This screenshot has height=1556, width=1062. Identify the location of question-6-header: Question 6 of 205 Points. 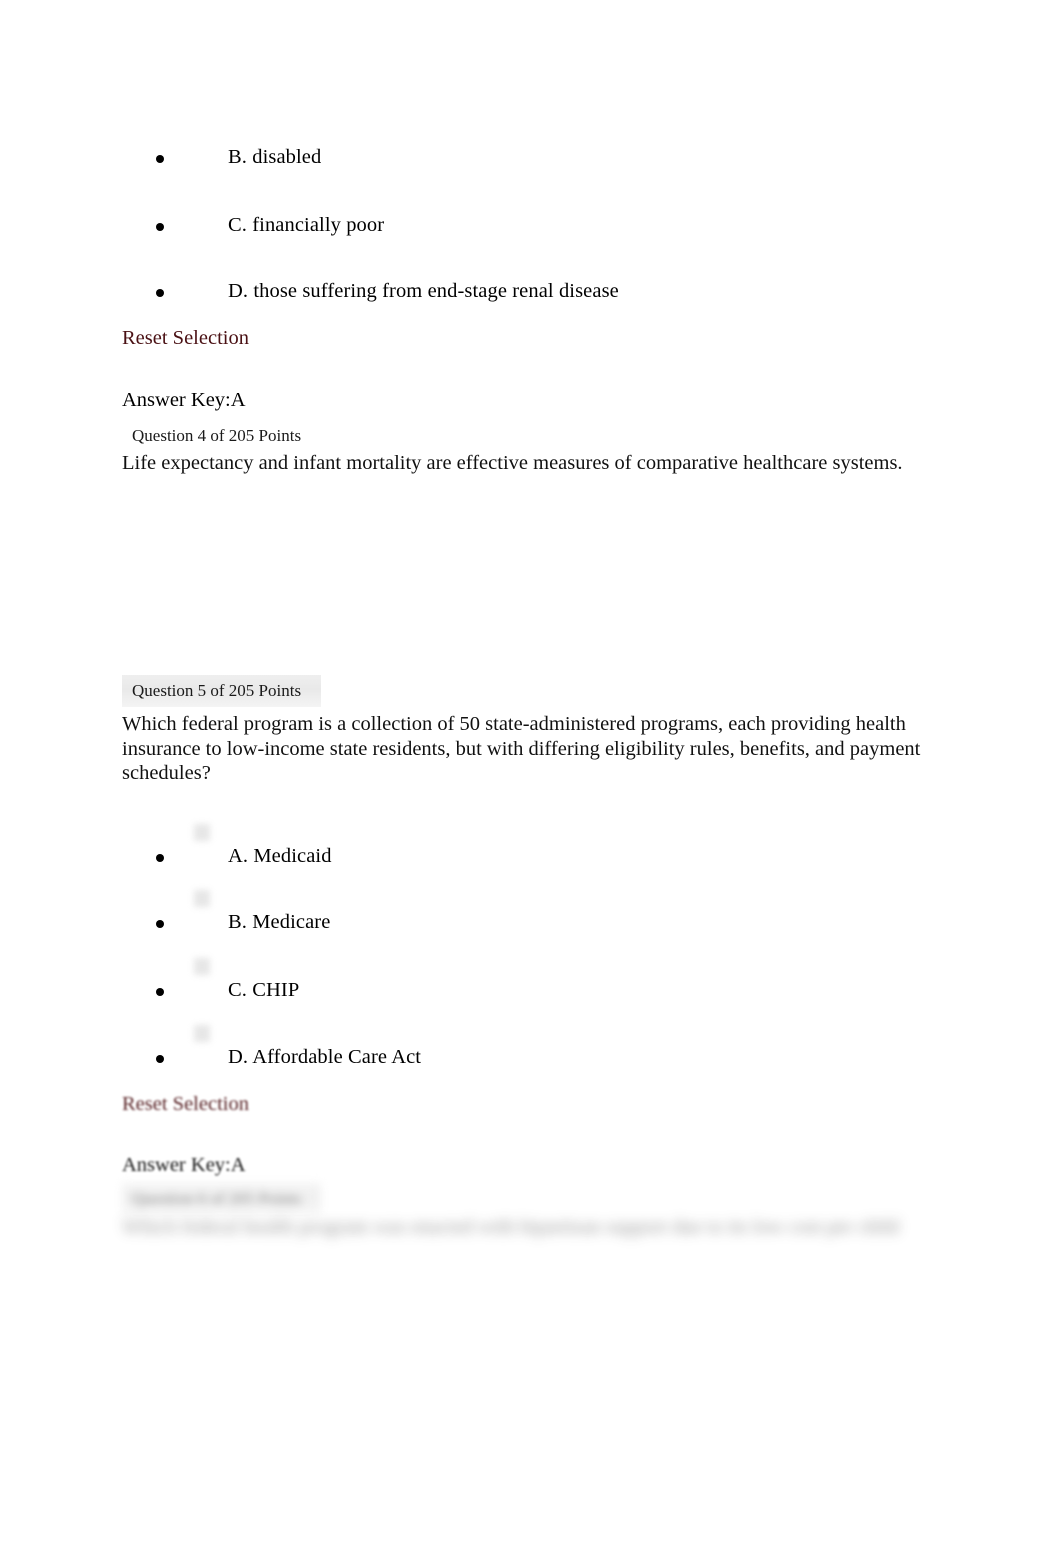
(222, 1199).